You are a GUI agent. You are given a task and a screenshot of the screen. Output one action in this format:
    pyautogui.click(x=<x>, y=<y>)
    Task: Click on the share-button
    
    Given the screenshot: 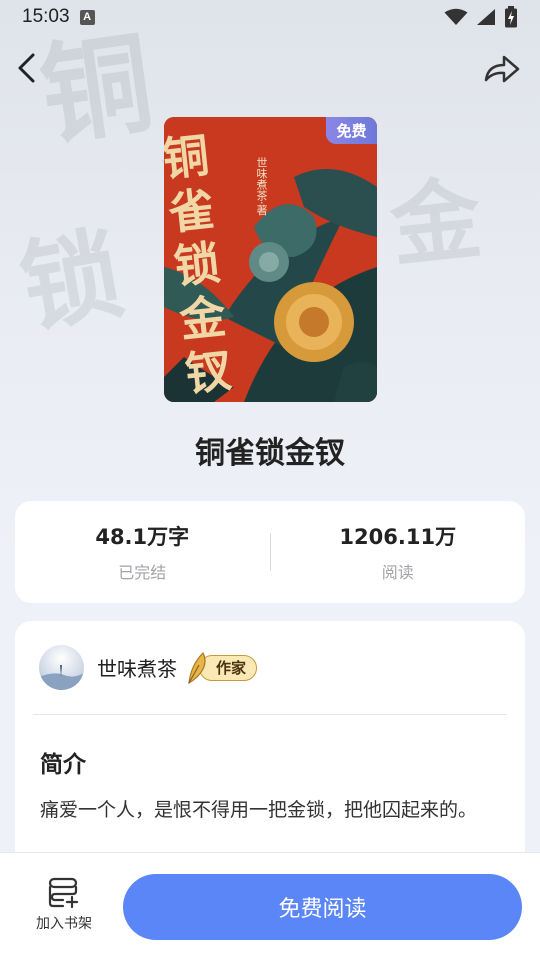 What is the action you would take?
    pyautogui.click(x=502, y=69)
    